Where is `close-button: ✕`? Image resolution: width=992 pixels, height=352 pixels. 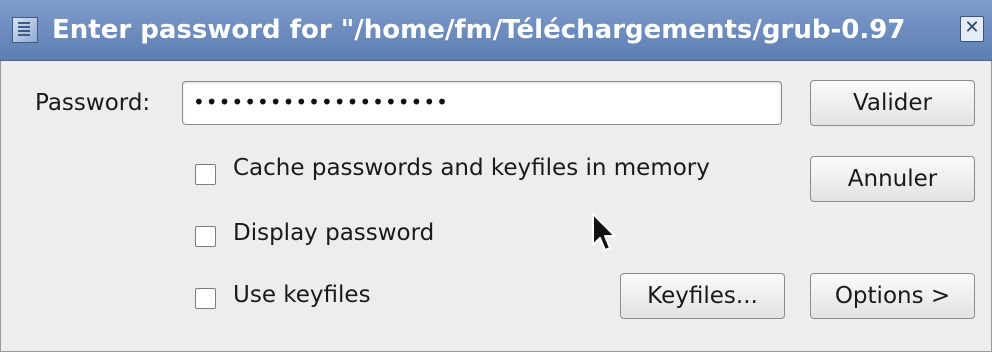 close-button: ✕ is located at coordinates (972, 29).